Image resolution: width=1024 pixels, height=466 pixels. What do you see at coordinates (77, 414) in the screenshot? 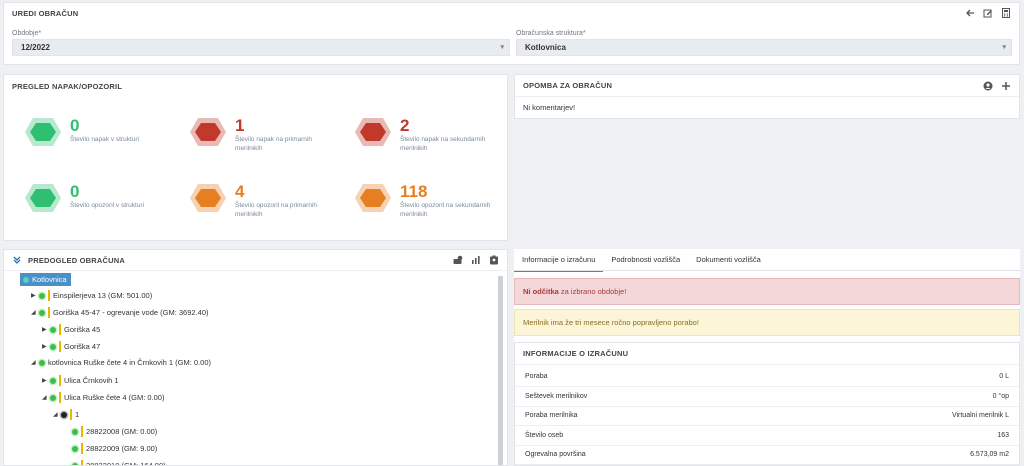
I see `tree-node-label: 1` at bounding box center [77, 414].